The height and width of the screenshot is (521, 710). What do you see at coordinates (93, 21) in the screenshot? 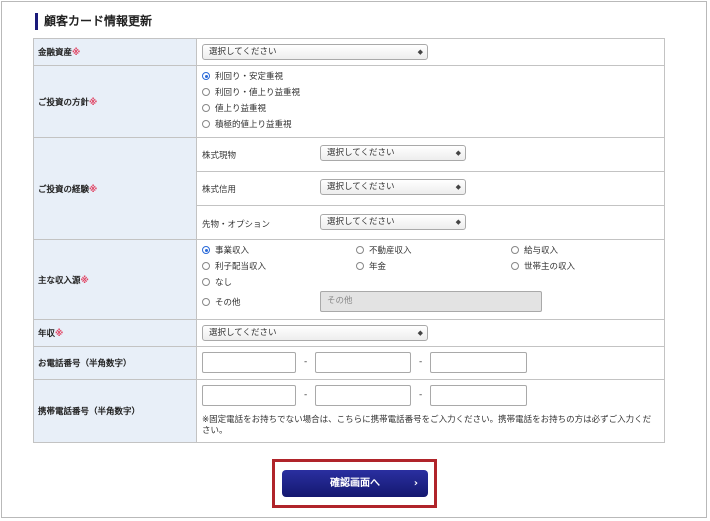
I see `page-title: 顧客カード情報更新` at bounding box center [93, 21].